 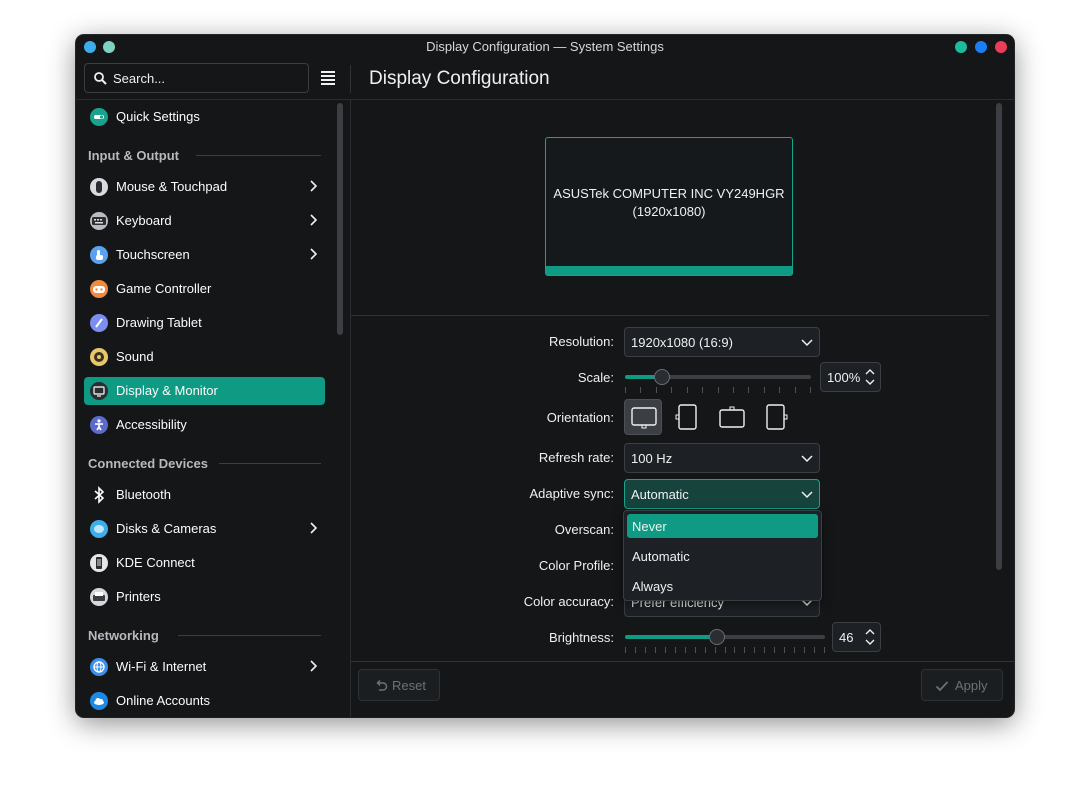 What do you see at coordinates (350, 79) in the screenshot?
I see `header-divider` at bounding box center [350, 79].